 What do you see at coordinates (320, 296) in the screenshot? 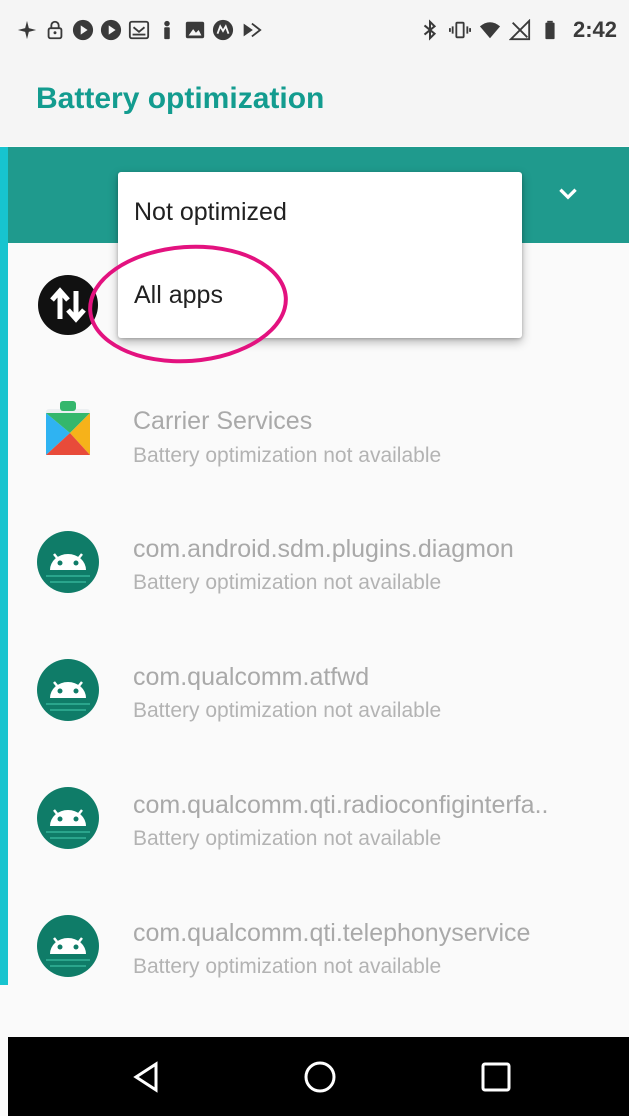
I see `menu-item-all-apps: All apps` at bounding box center [320, 296].